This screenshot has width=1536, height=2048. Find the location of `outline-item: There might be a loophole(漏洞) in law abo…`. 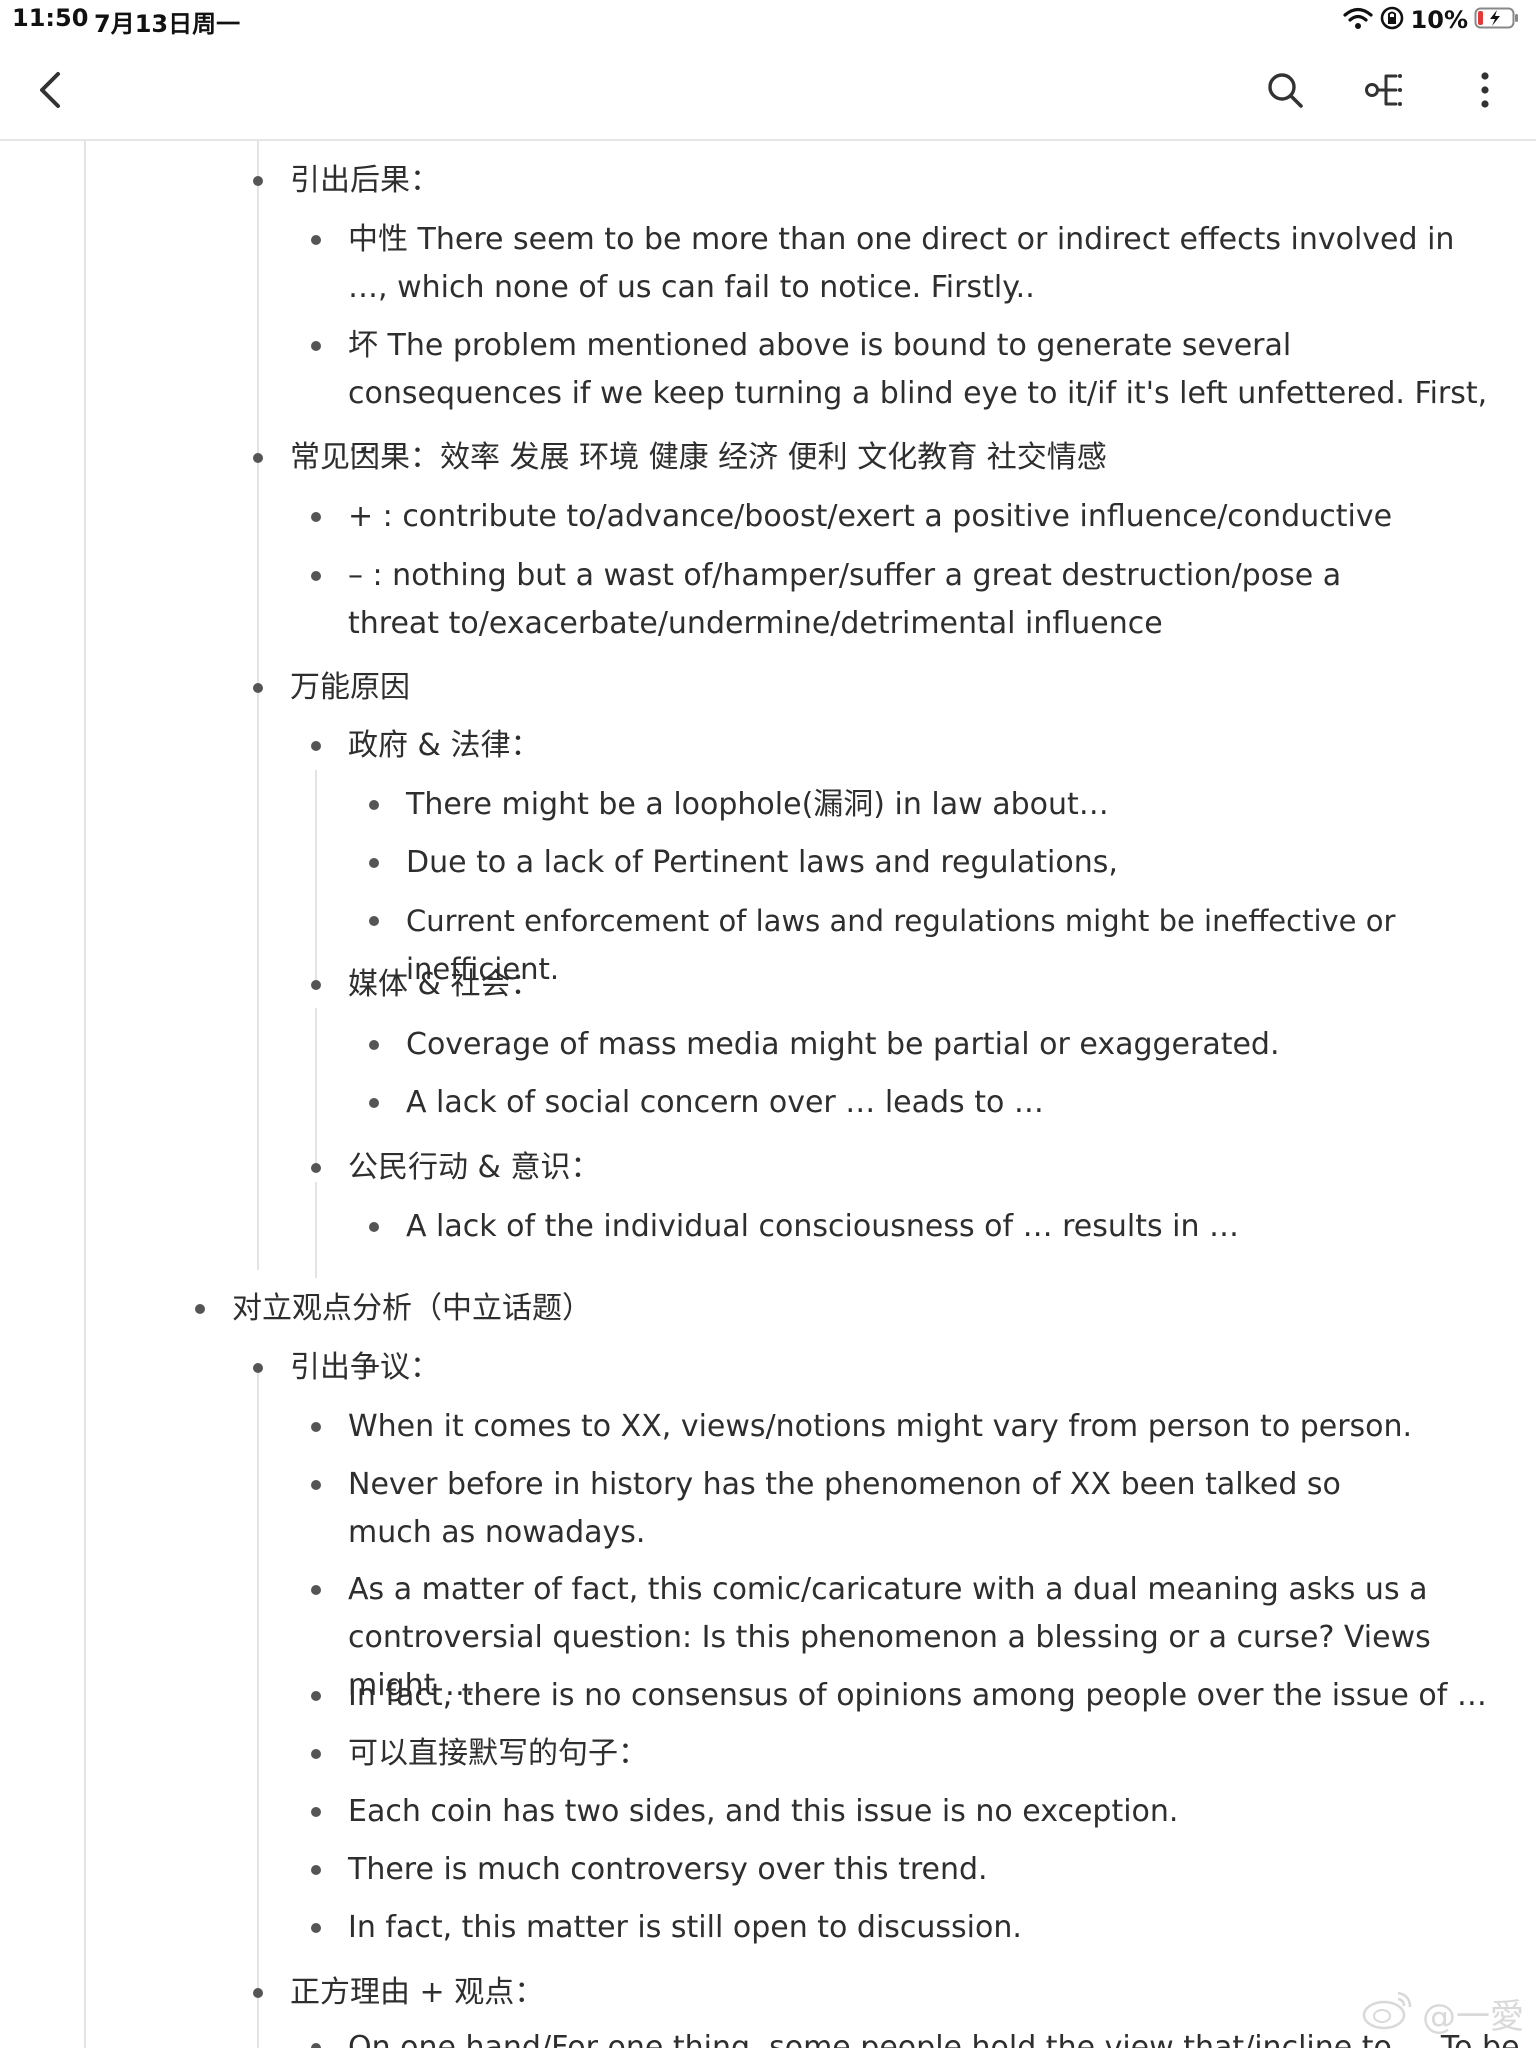

outline-item: There might be a loophole(漏洞) in law abo… is located at coordinates (956, 805).